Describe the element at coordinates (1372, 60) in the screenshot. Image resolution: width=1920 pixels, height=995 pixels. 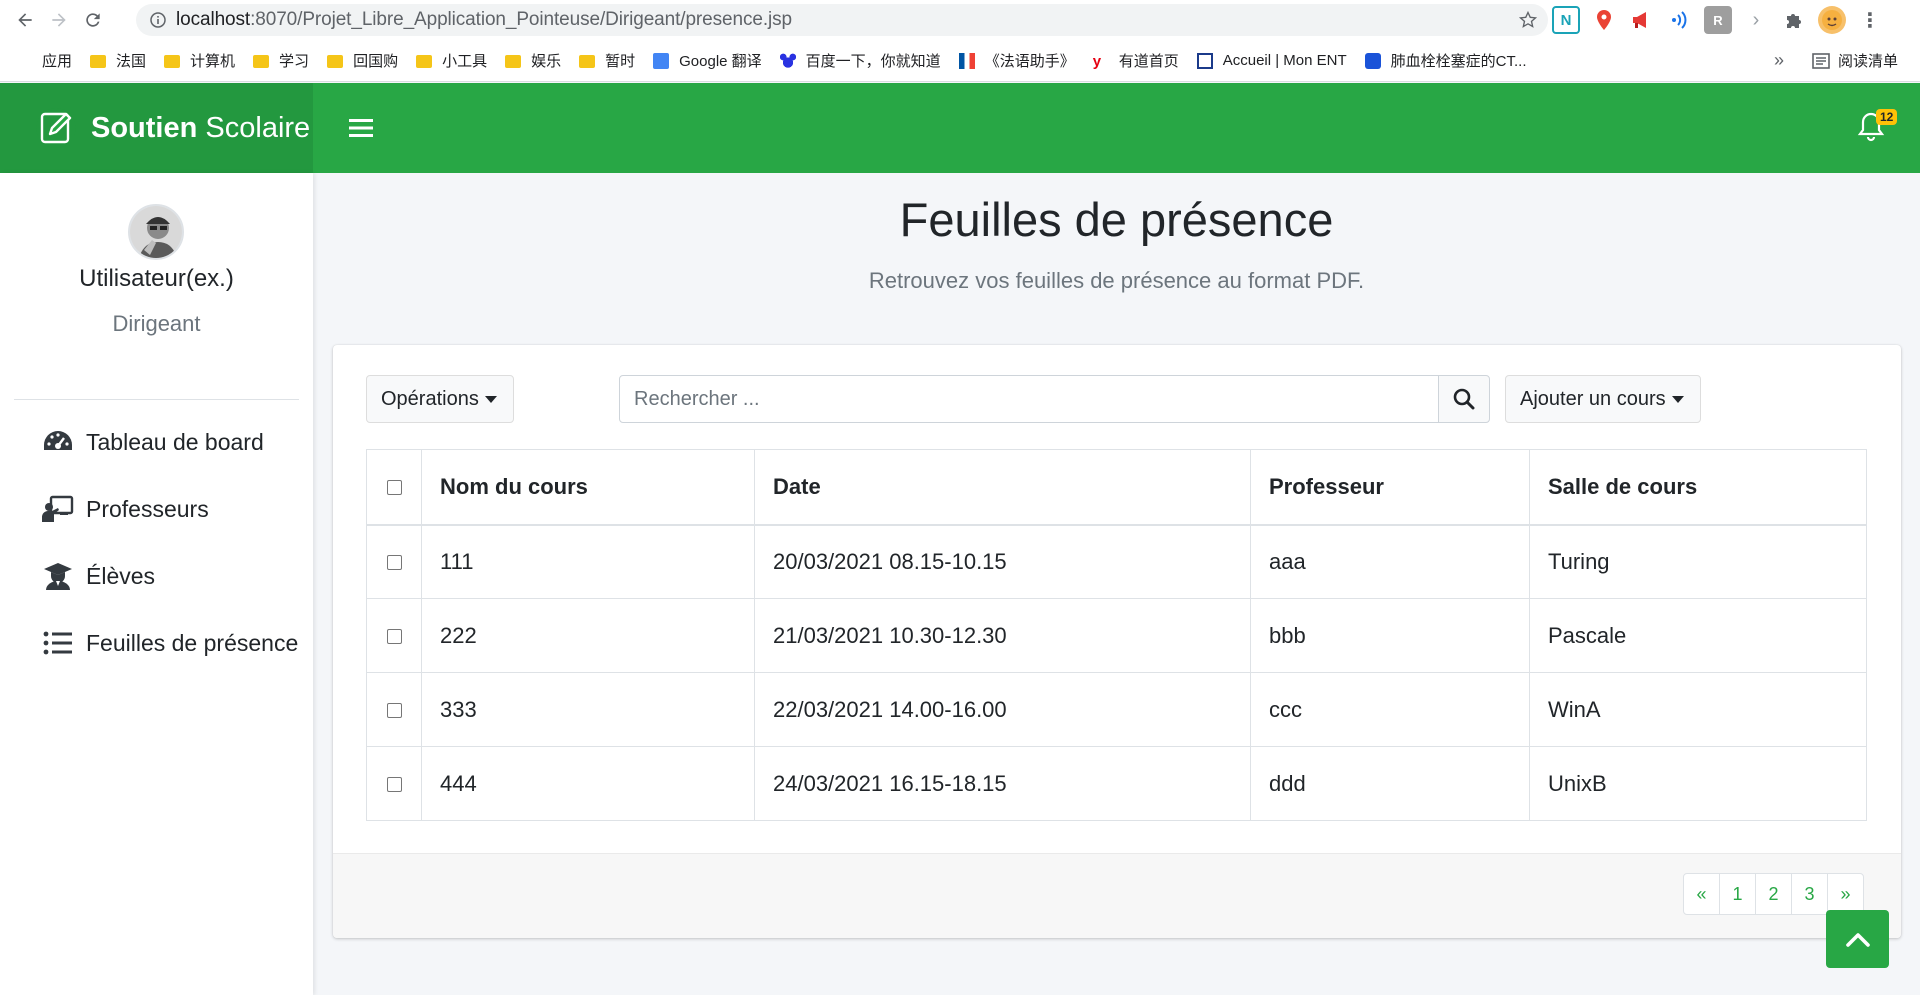
I see `doc-icon` at that location.